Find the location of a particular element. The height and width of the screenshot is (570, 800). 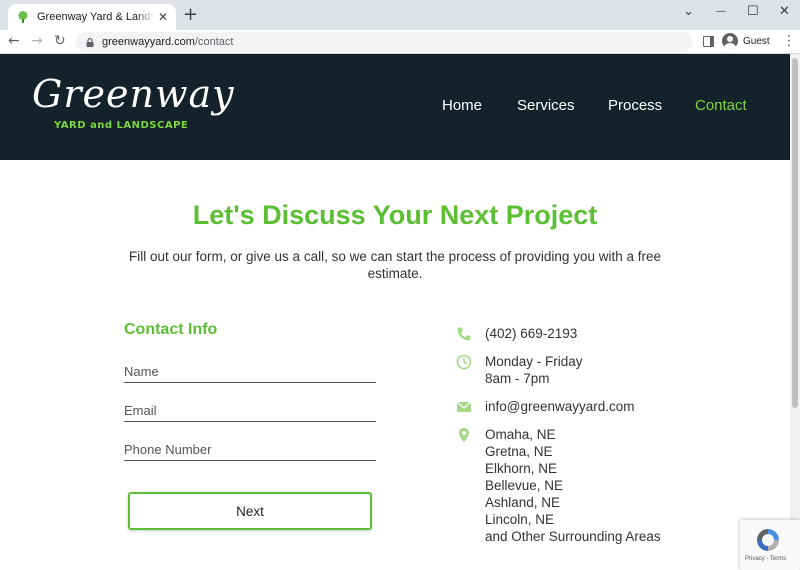

next-button: Next is located at coordinates (250, 511).